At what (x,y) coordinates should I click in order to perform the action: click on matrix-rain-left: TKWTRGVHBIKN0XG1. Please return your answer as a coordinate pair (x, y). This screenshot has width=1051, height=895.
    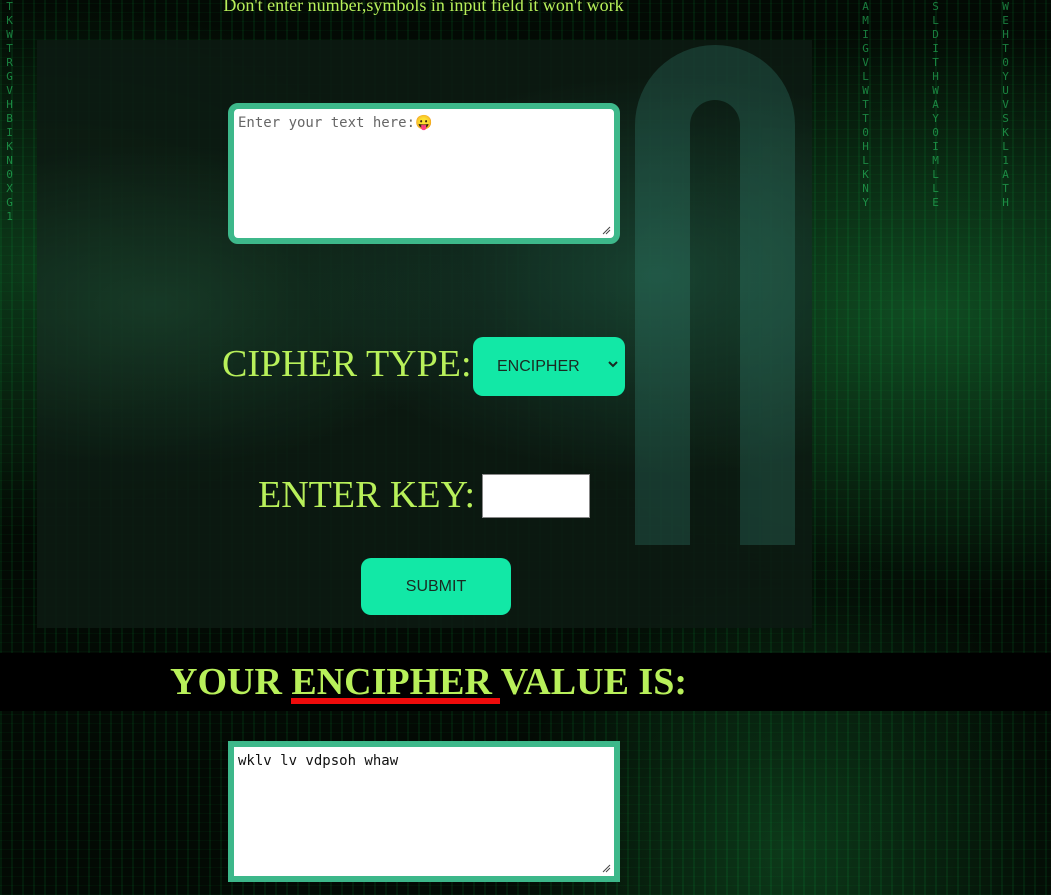
    Looking at the image, I should click on (9, 112).